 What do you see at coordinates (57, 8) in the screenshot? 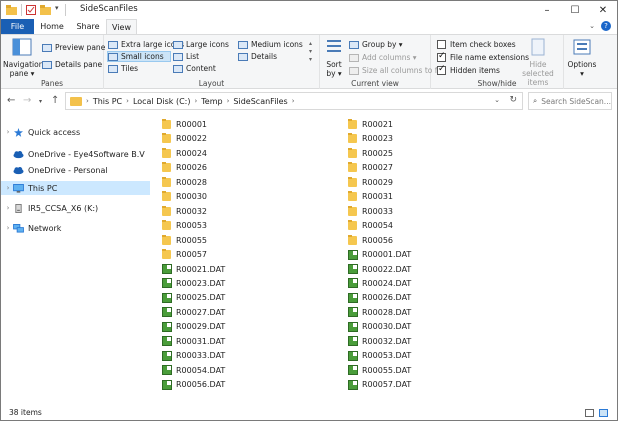
I see `quick-access-toolbar-dropdown-icon: ▾` at bounding box center [57, 8].